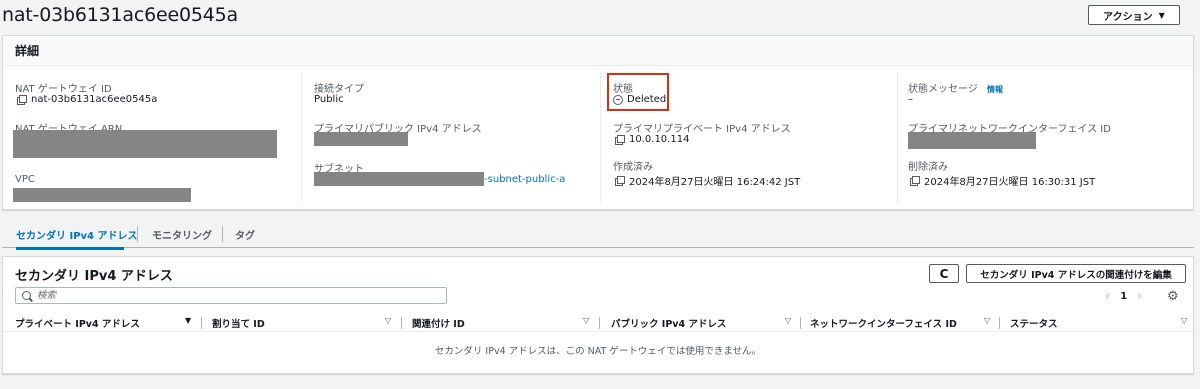  I want to click on actions-label: アクション, so click(1128, 17).